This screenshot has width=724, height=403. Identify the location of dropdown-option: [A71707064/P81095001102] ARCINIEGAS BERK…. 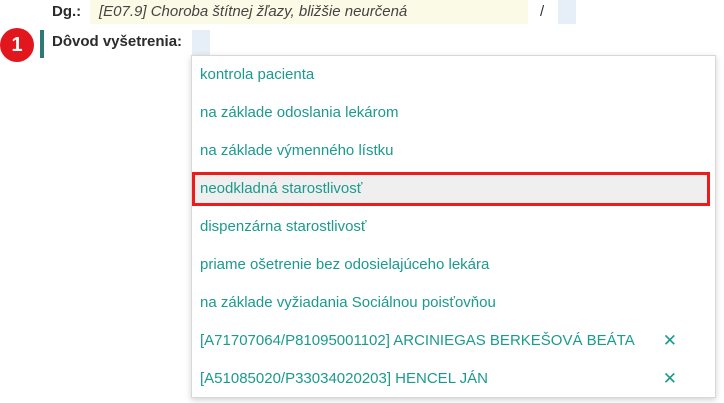
(453, 341).